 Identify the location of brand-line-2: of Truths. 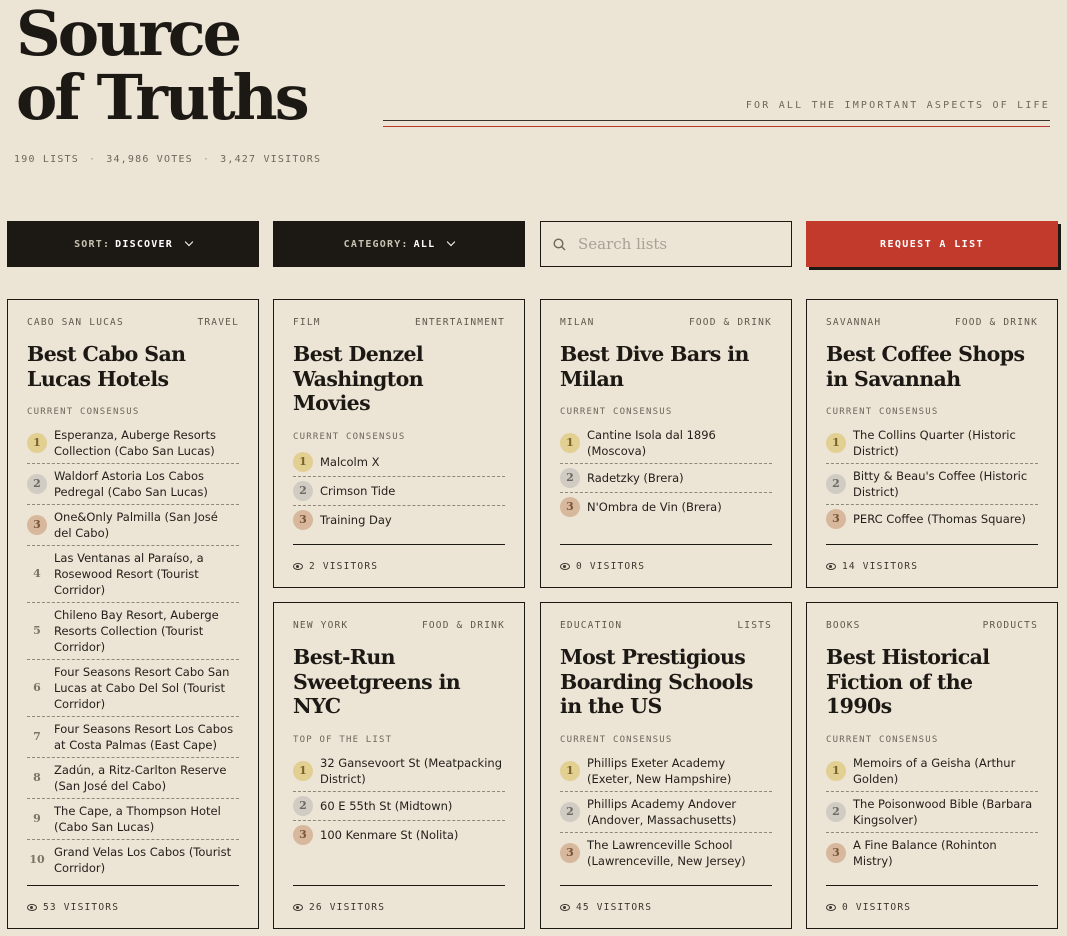
(163, 97).